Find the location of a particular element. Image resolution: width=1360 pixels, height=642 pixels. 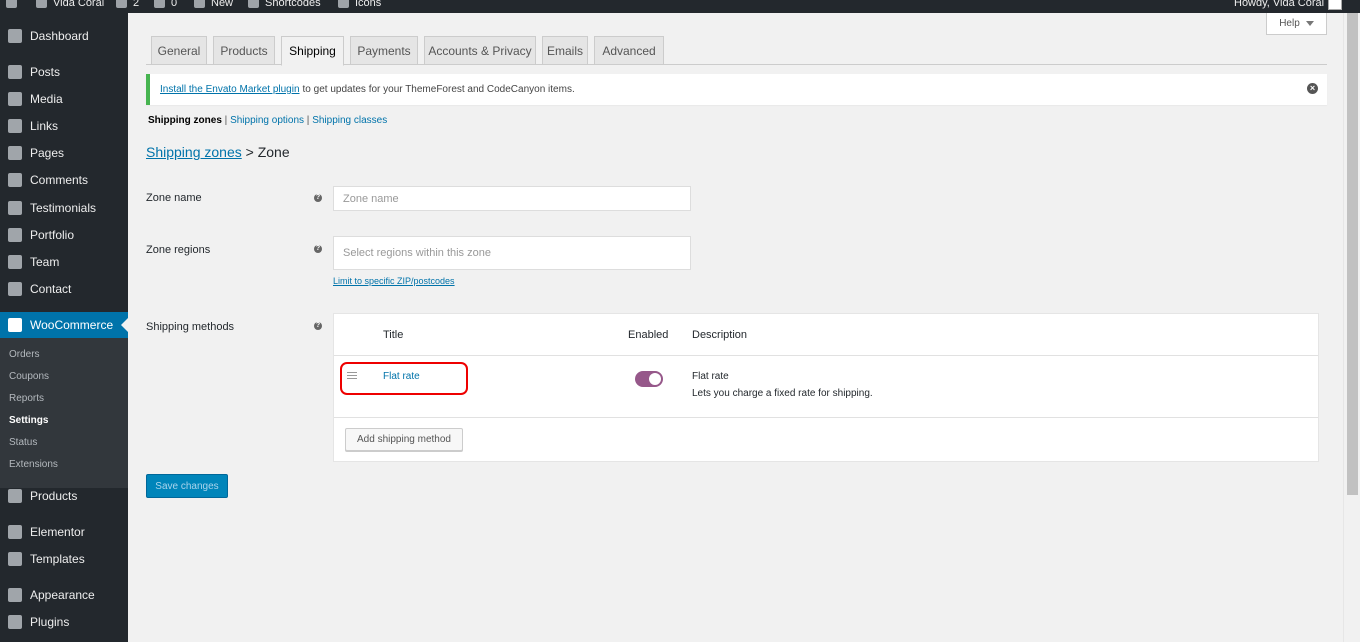

submenu-item-extensions: Extensions is located at coordinates (33, 465).